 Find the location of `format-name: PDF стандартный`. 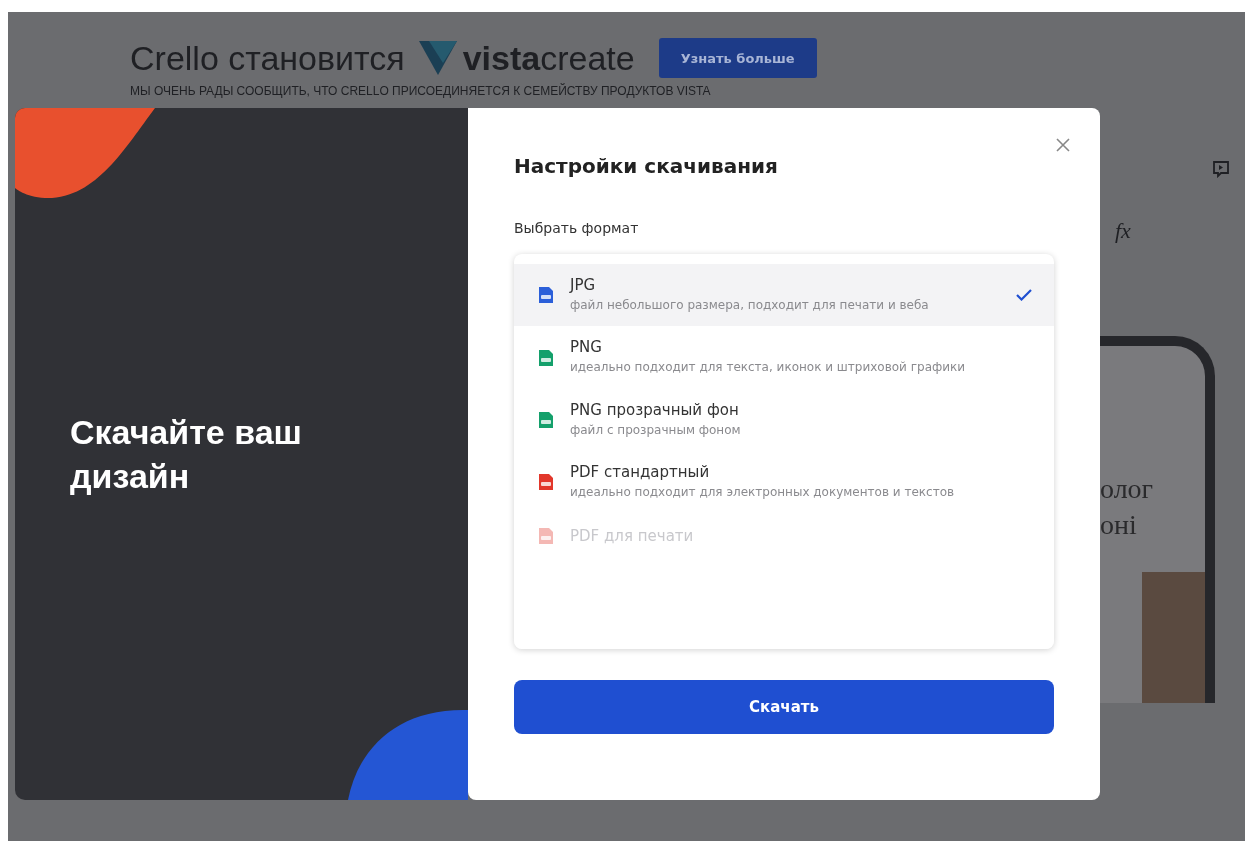

format-name: PDF стандартный is located at coordinates (640, 472).